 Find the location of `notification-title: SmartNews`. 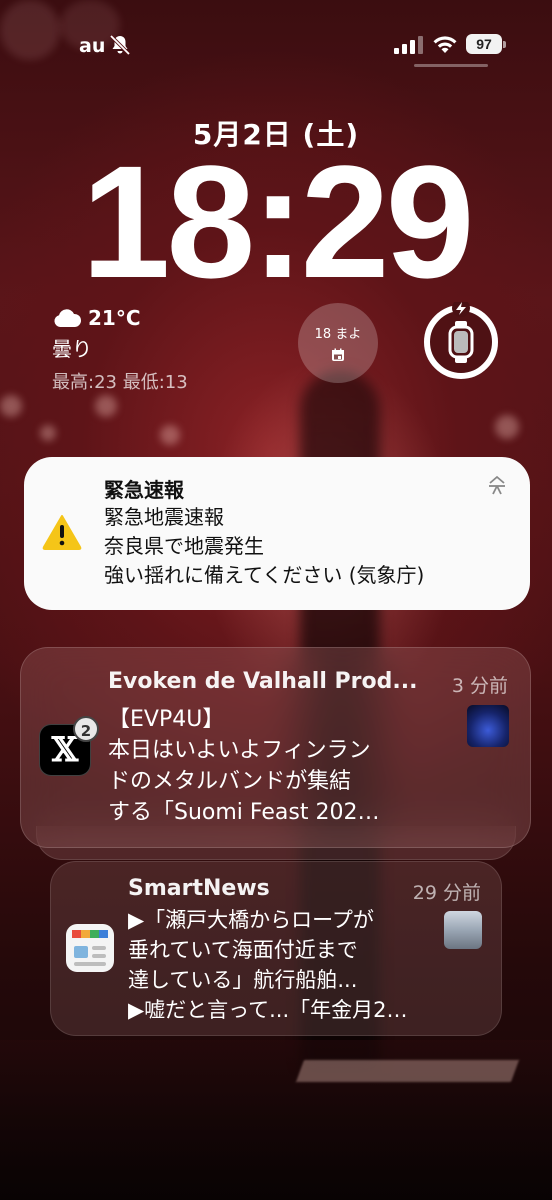

notification-title: SmartNews is located at coordinates (199, 888).